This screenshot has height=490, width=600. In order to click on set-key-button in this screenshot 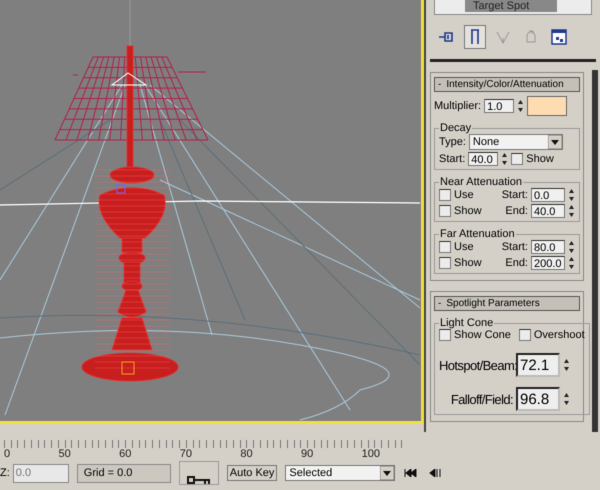, I will do `click(198, 473)`.